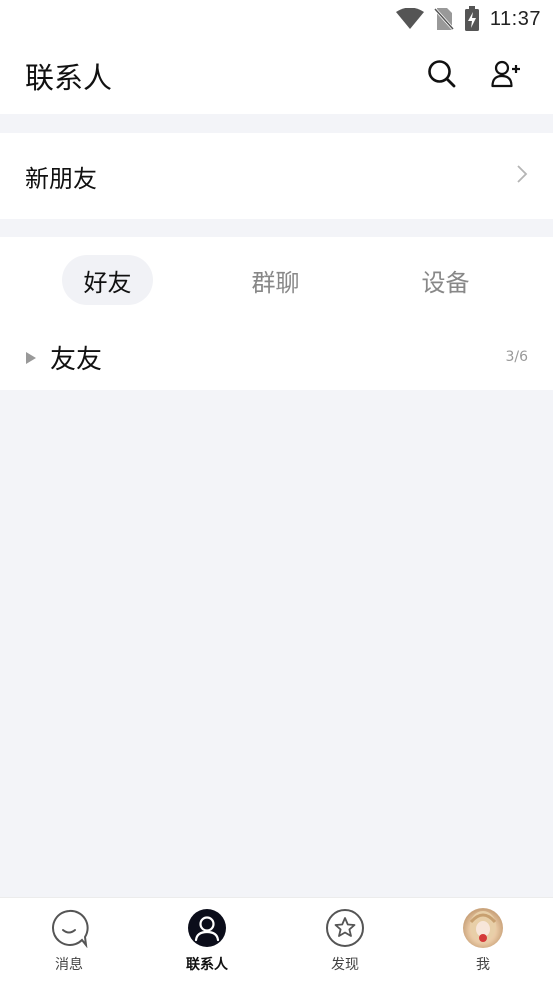  I want to click on status-bar: 11:37, so click(276, 19).